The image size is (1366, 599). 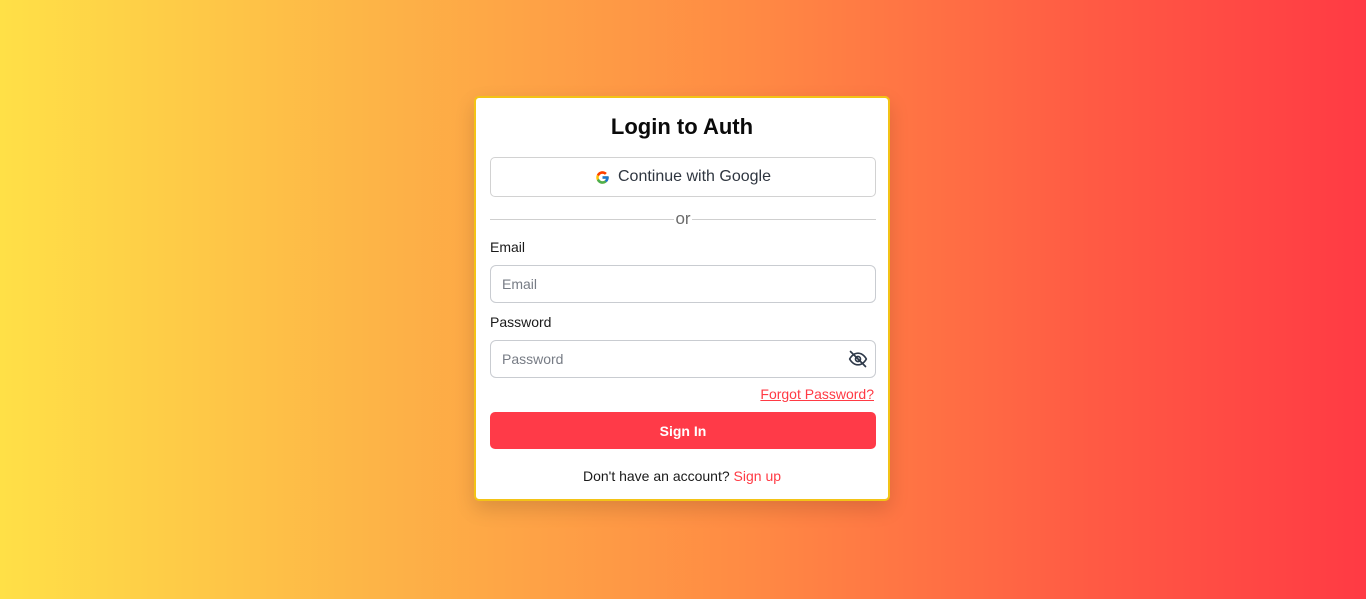 I want to click on email-field, so click(x=683, y=284).